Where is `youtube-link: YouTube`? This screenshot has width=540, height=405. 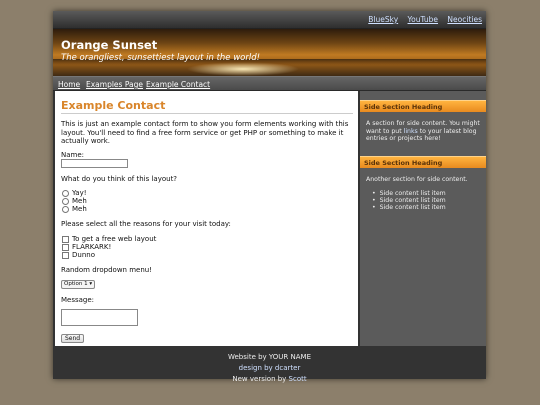
youtube-link: YouTube is located at coordinates (423, 19).